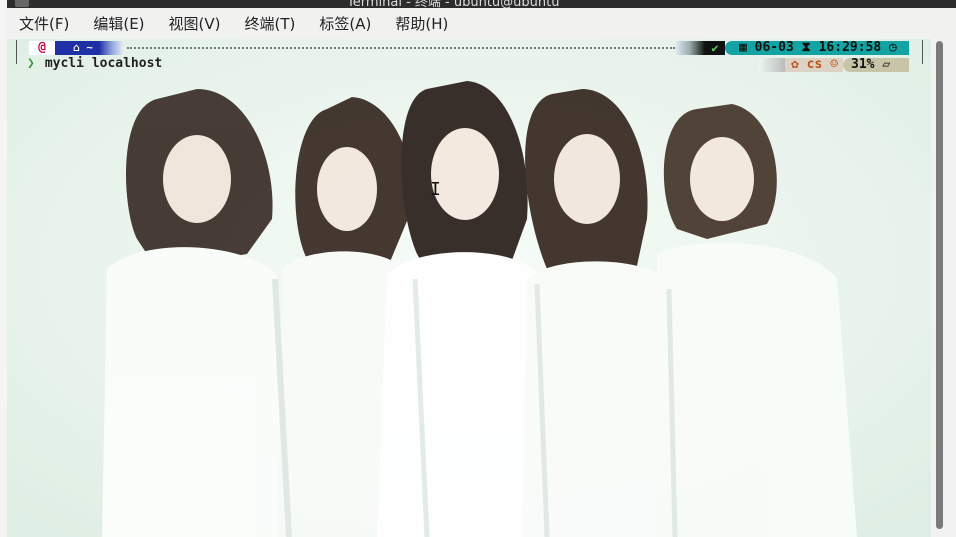 This screenshot has width=956, height=537. What do you see at coordinates (42, 48) in the screenshot?
I see `debian-swirl-icon: @` at bounding box center [42, 48].